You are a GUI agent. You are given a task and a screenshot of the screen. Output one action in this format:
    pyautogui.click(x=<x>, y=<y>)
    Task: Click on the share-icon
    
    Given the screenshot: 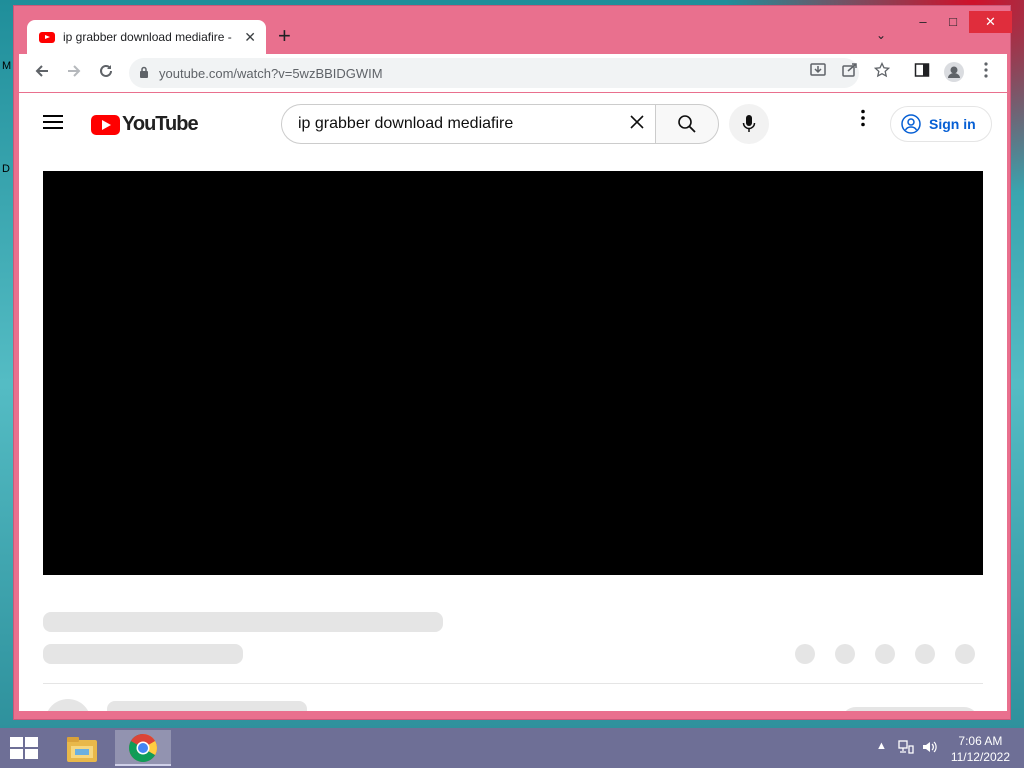 What is the action you would take?
    pyautogui.click(x=850, y=73)
    